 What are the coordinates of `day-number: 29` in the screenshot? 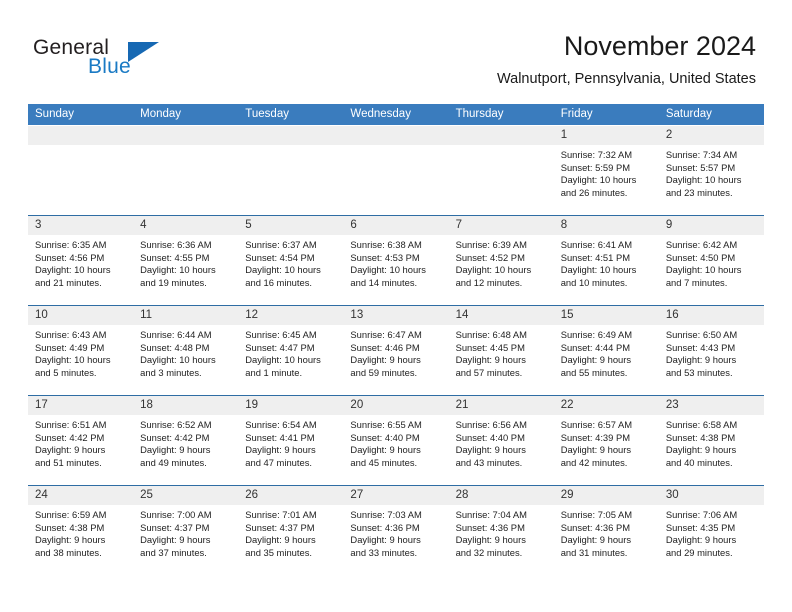 It's located at (606, 495).